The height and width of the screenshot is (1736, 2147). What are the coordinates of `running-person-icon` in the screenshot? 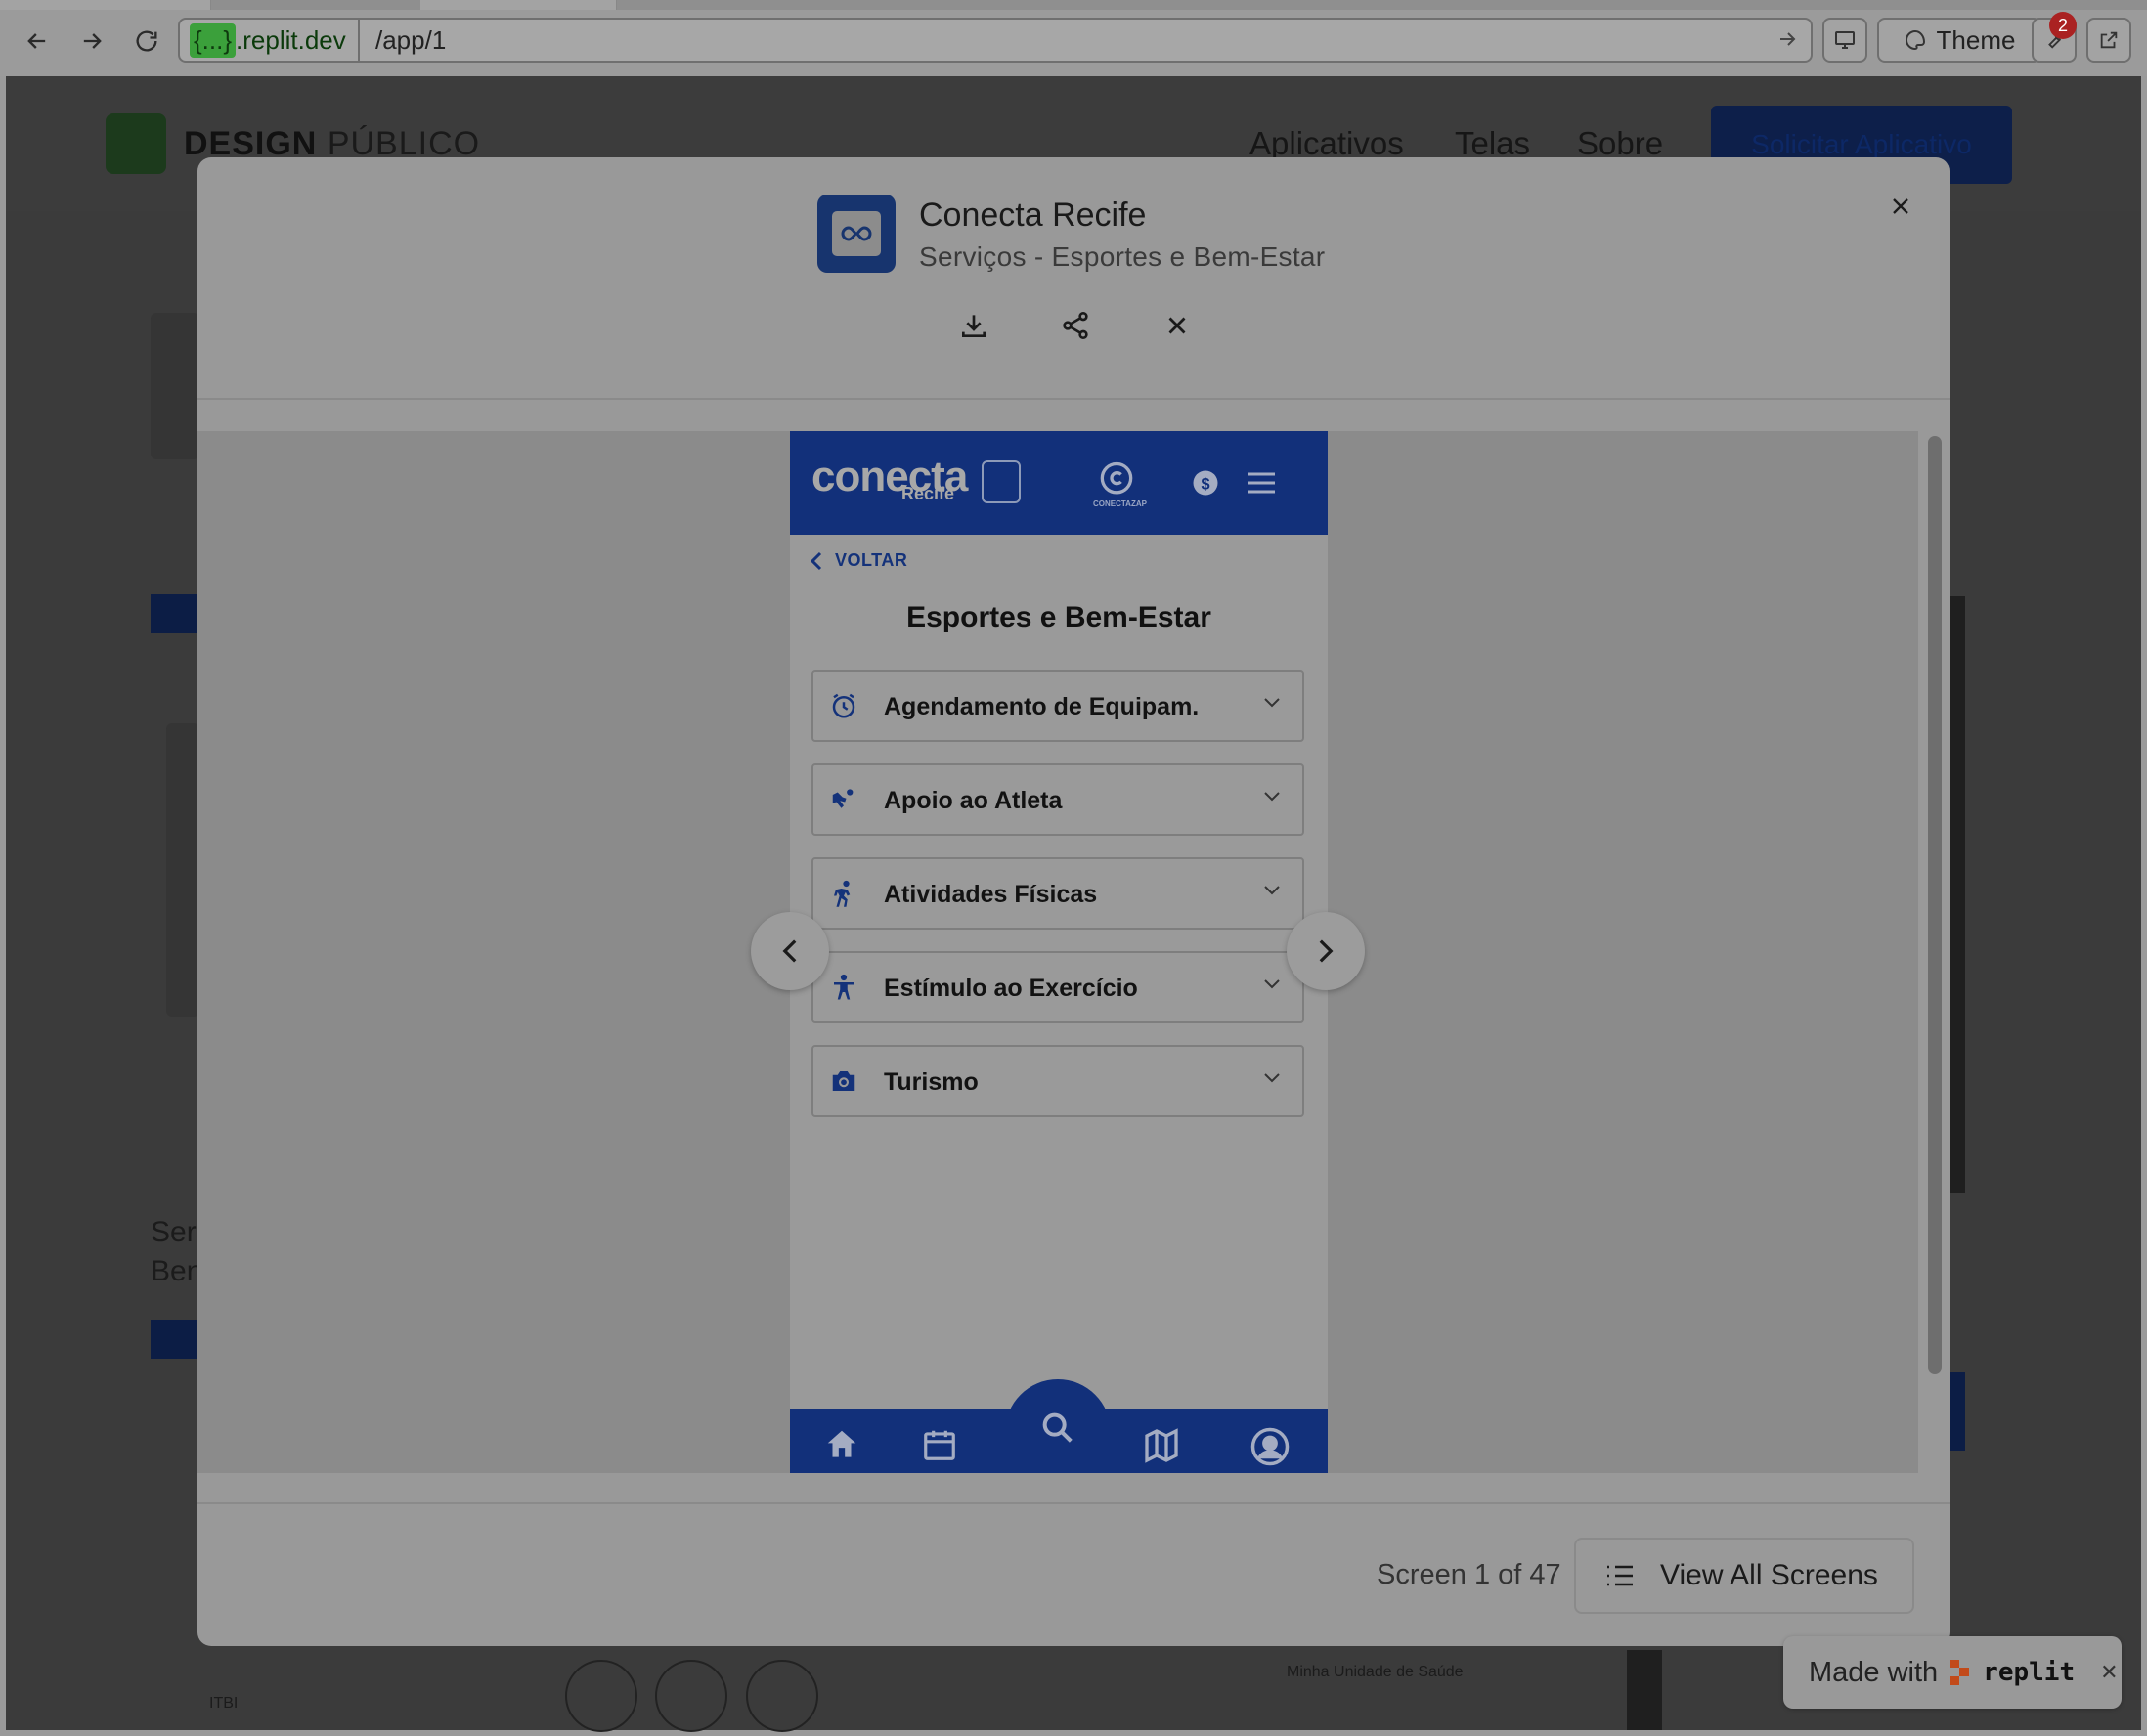 It's located at (843, 893).